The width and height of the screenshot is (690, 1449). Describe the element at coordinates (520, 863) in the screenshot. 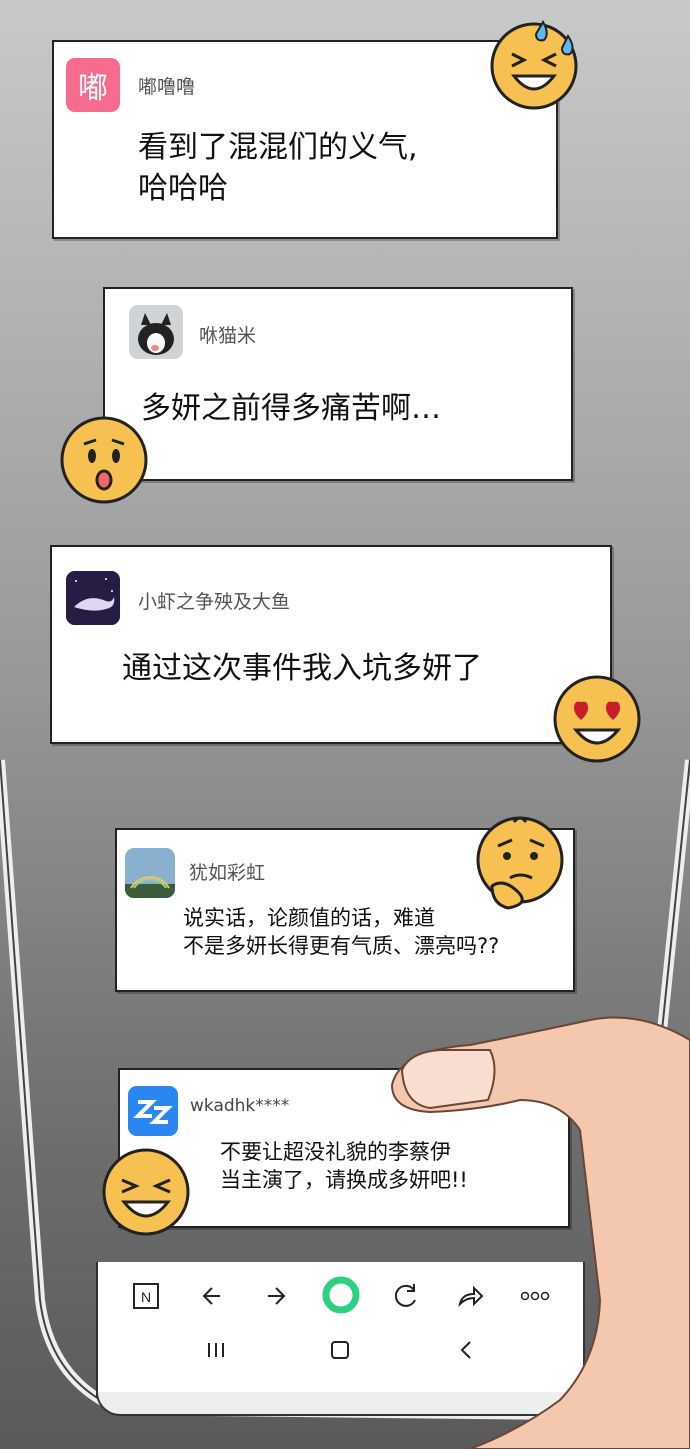

I see `thinking-emoji` at that location.